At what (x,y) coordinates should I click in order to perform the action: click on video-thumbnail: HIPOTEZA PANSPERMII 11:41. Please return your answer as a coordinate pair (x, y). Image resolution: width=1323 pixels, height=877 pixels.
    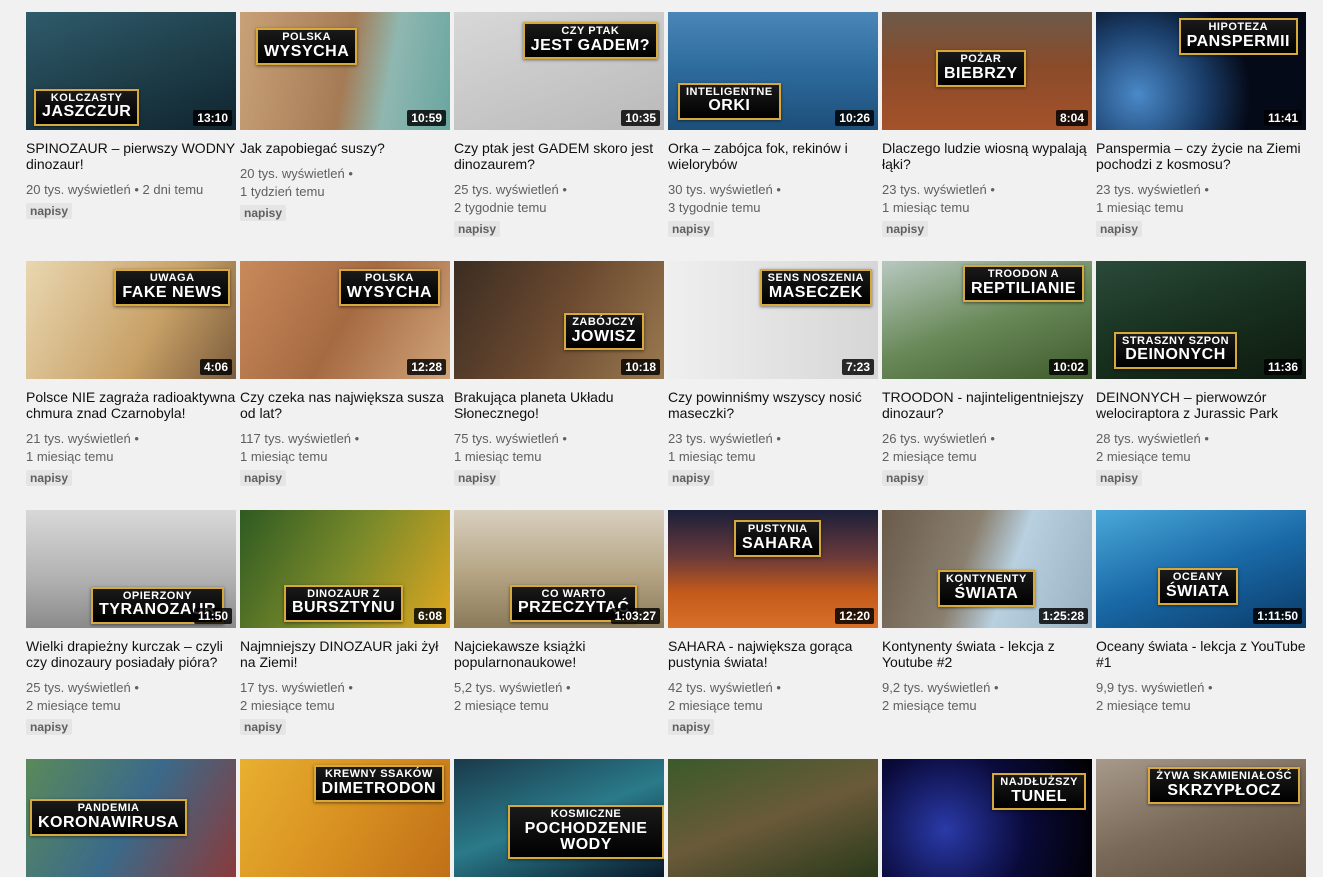
    Looking at the image, I should click on (1201, 71).